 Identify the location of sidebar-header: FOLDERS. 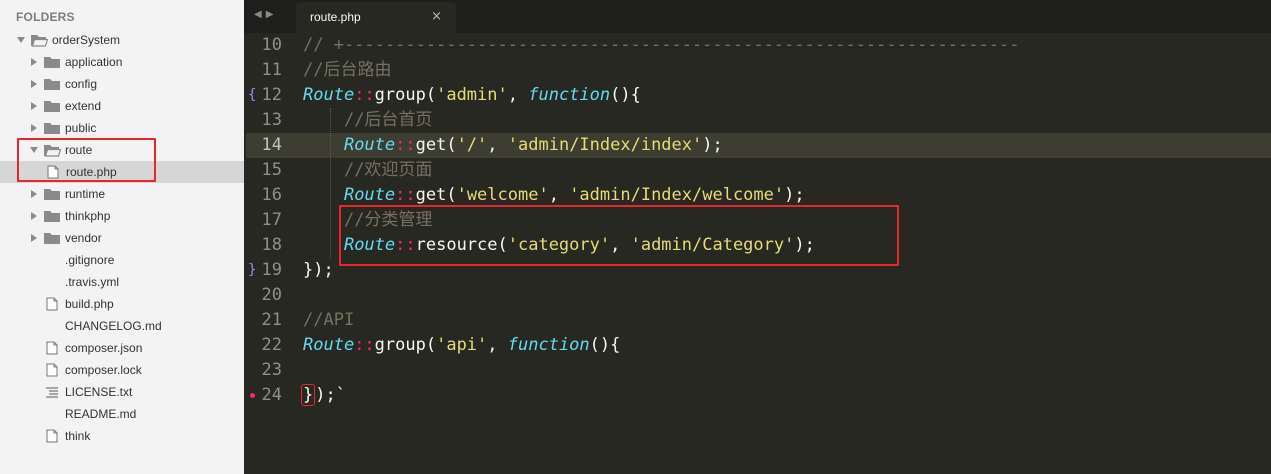
(45, 17).